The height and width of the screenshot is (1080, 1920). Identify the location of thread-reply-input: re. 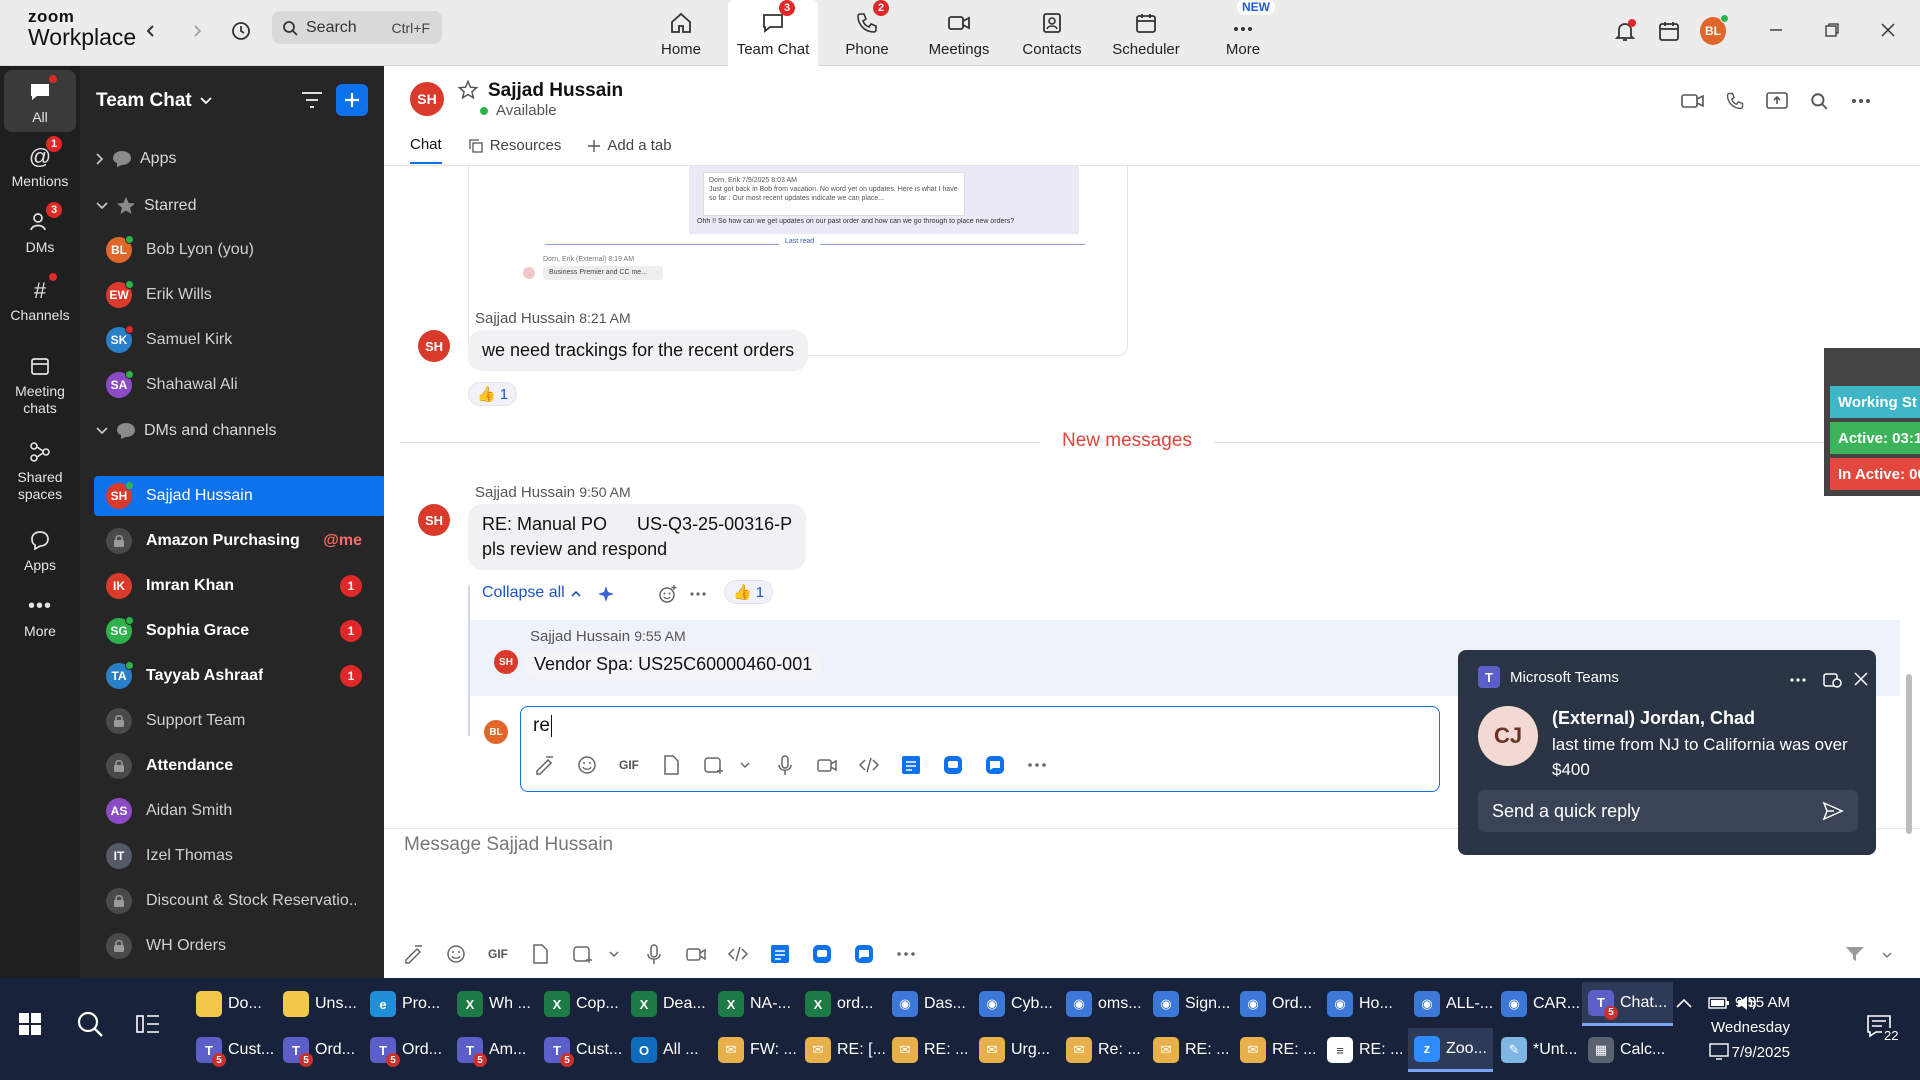
(542, 726).